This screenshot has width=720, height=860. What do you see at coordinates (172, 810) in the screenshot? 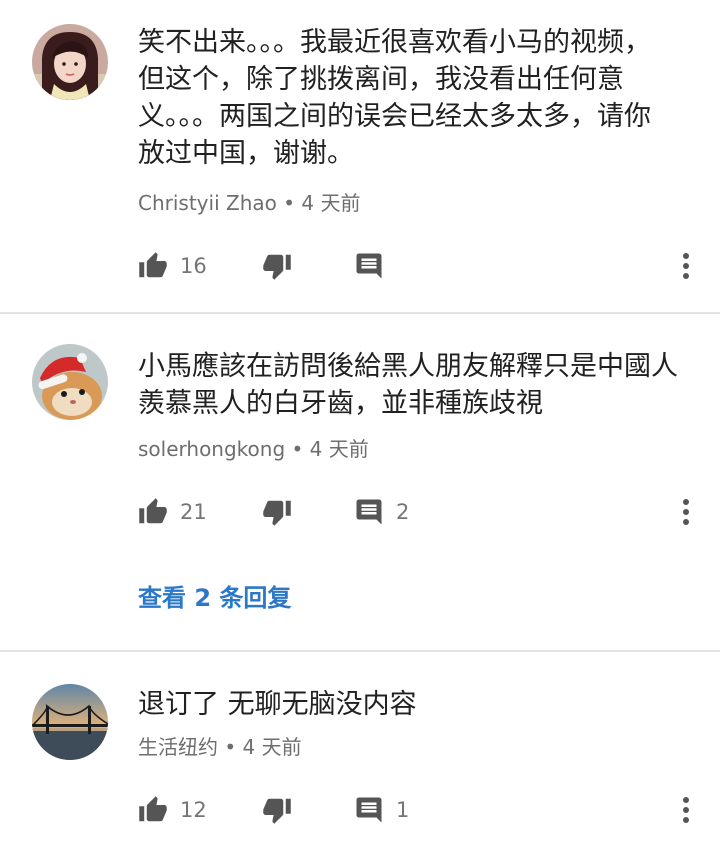
I see `like-button: 12` at bounding box center [172, 810].